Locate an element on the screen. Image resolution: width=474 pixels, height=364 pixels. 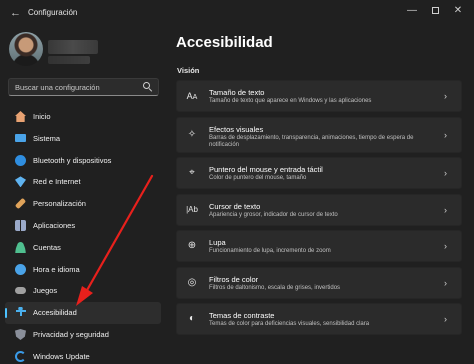
search-placeholder: Buscar una configuración is located at coordinates (57, 87).